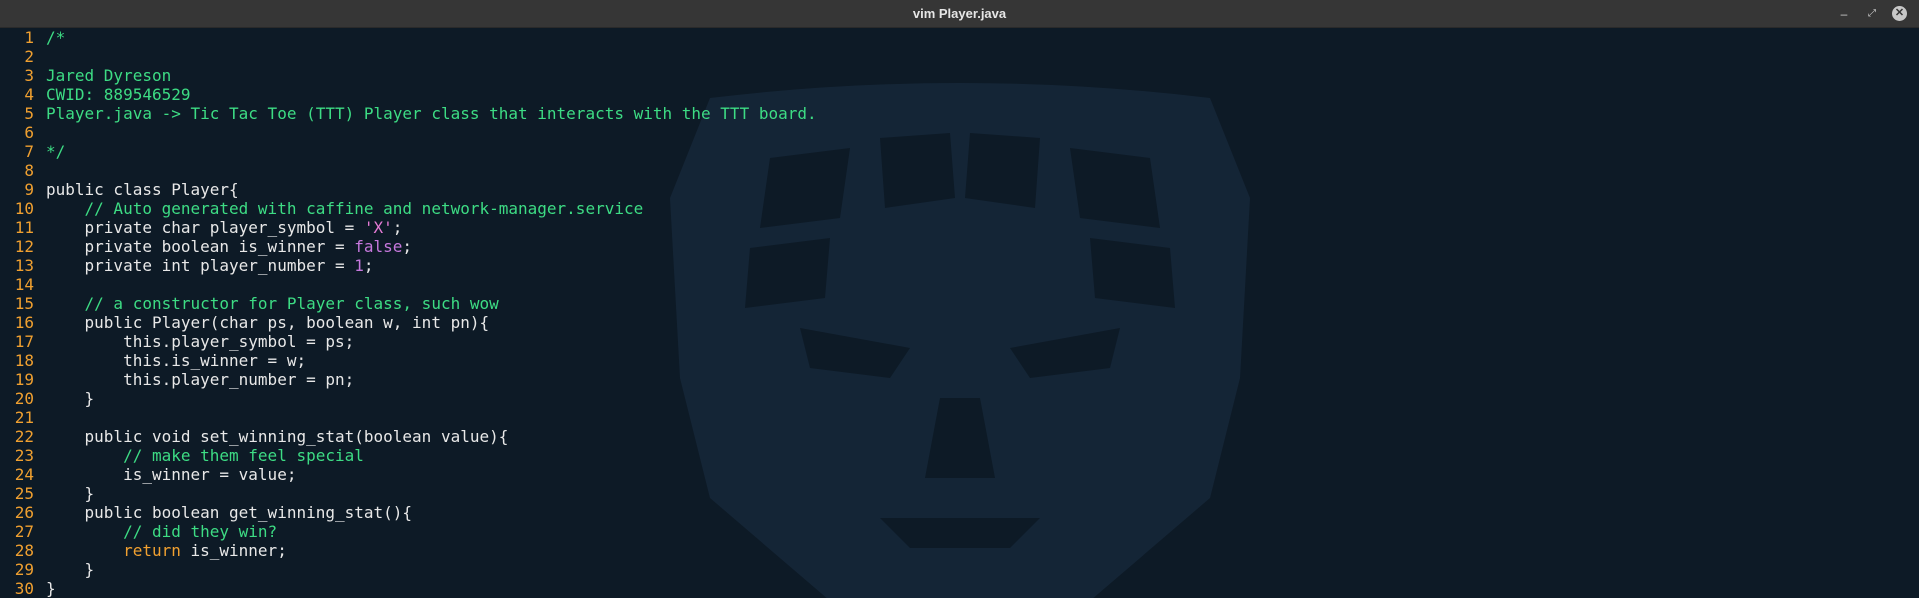  What do you see at coordinates (24, 246) in the screenshot?
I see `line-number: 12` at bounding box center [24, 246].